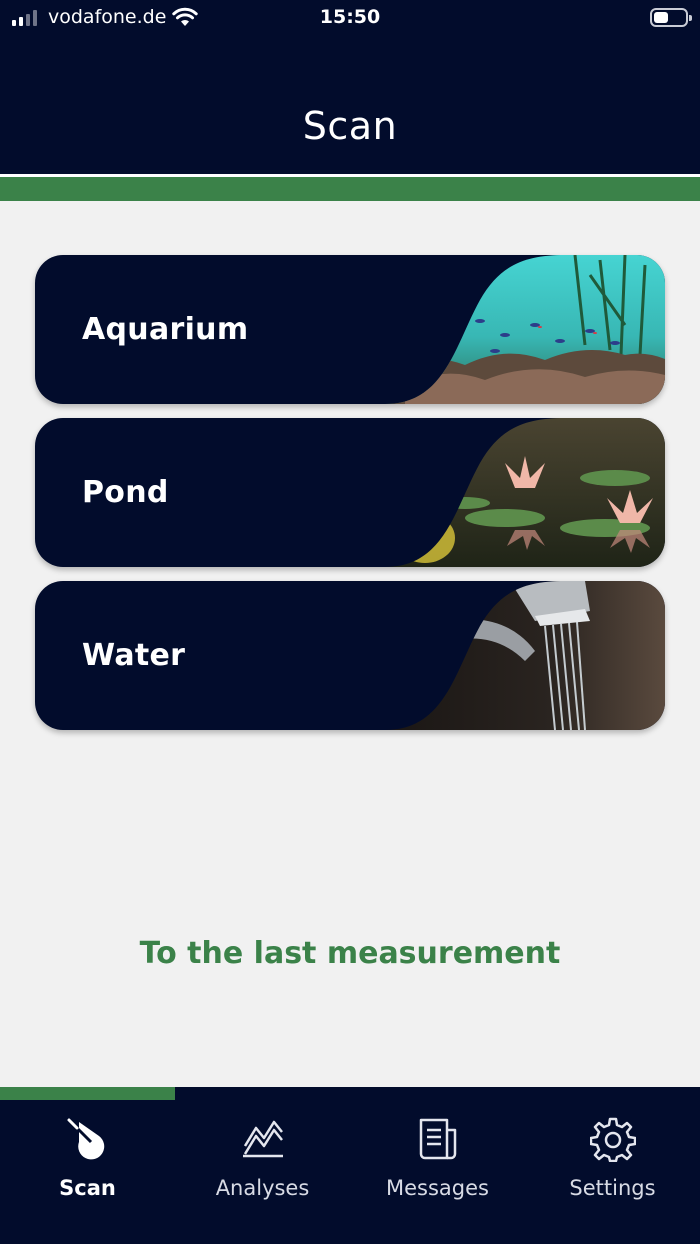 The width and height of the screenshot is (700, 1244). I want to click on header-progress-fill, so click(350, 189).